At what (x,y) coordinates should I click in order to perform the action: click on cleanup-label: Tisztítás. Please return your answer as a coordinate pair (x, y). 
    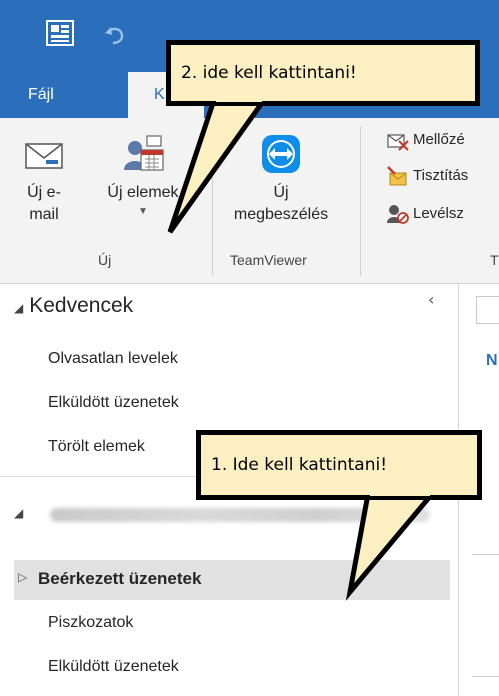
    Looking at the image, I should click on (441, 175).